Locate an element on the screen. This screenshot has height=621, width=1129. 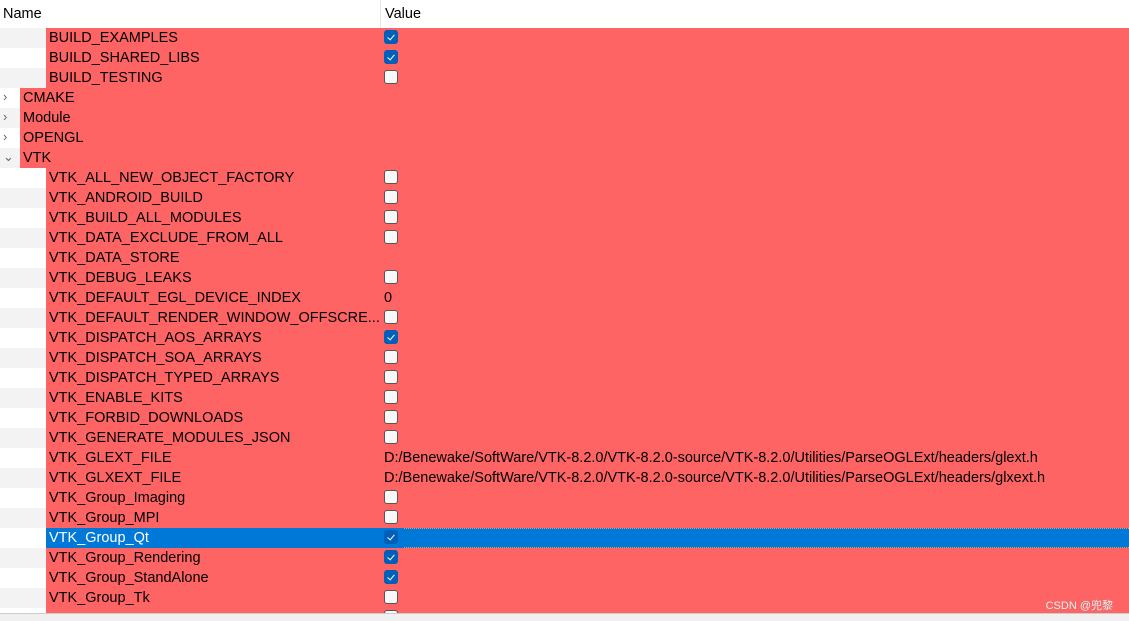
tree-row: VTK_Group_Rendering is located at coordinates (564, 558).